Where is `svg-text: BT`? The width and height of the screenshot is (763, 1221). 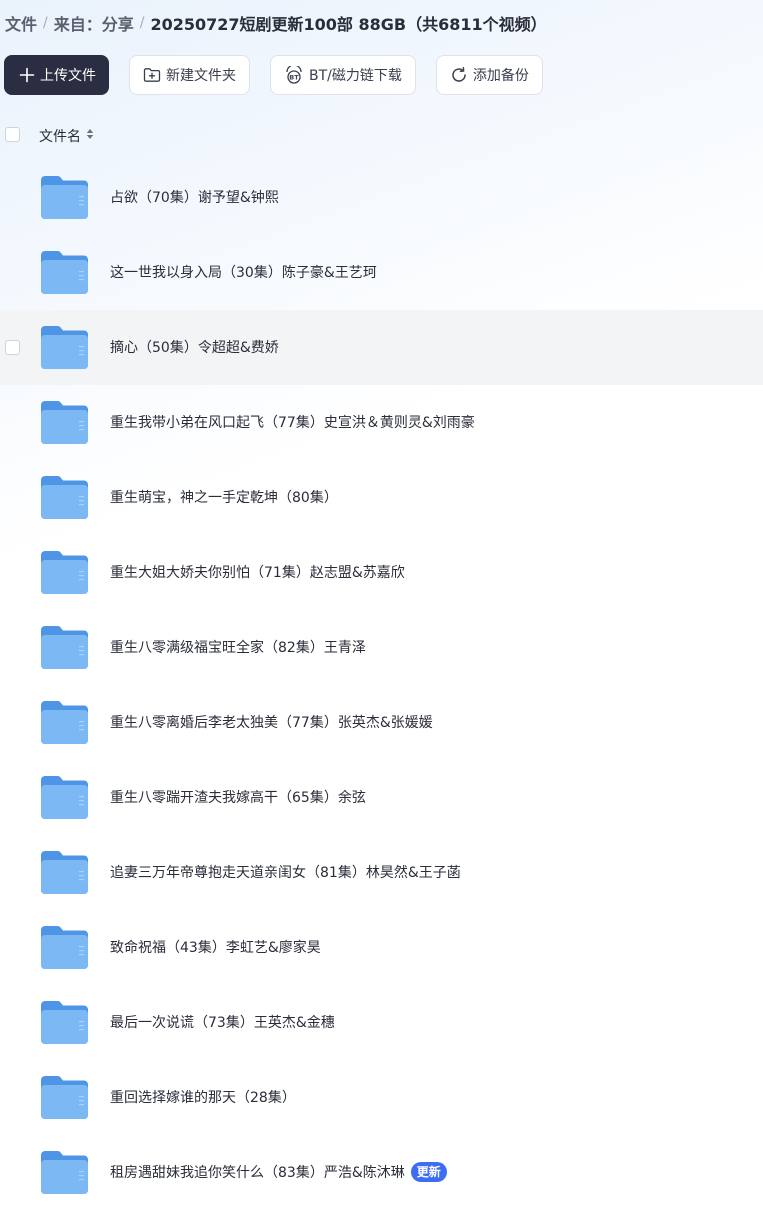 svg-text: BT is located at coordinates (294, 78).